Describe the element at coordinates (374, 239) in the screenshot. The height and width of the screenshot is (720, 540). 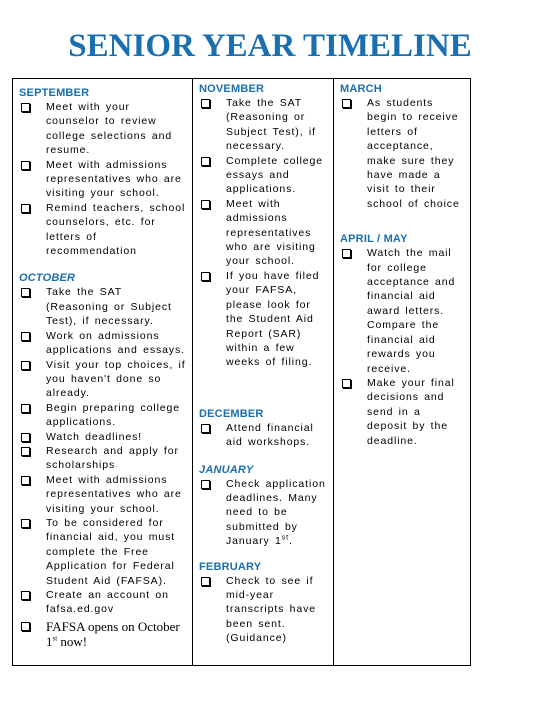
I see `month-heading: APRIL / MAY` at that location.